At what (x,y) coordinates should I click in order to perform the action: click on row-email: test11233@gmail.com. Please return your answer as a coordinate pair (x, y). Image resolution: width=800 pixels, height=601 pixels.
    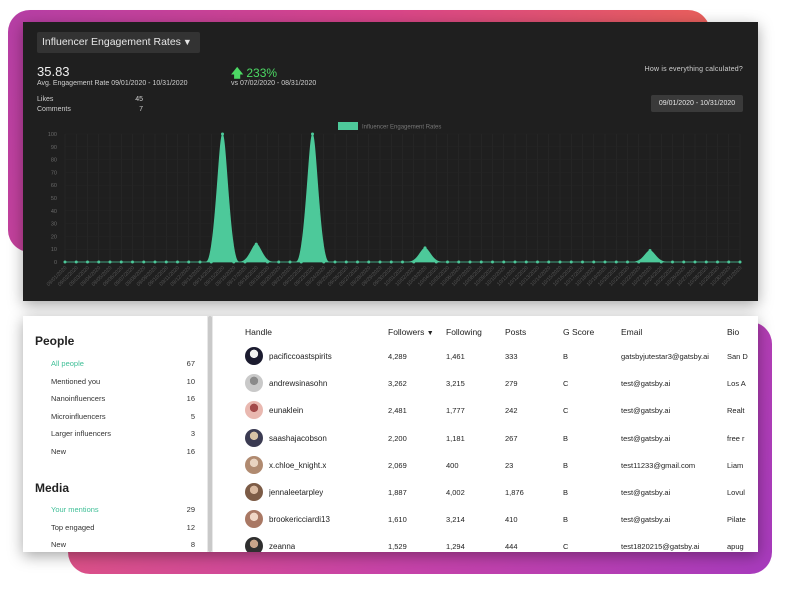
    Looking at the image, I should click on (658, 465).